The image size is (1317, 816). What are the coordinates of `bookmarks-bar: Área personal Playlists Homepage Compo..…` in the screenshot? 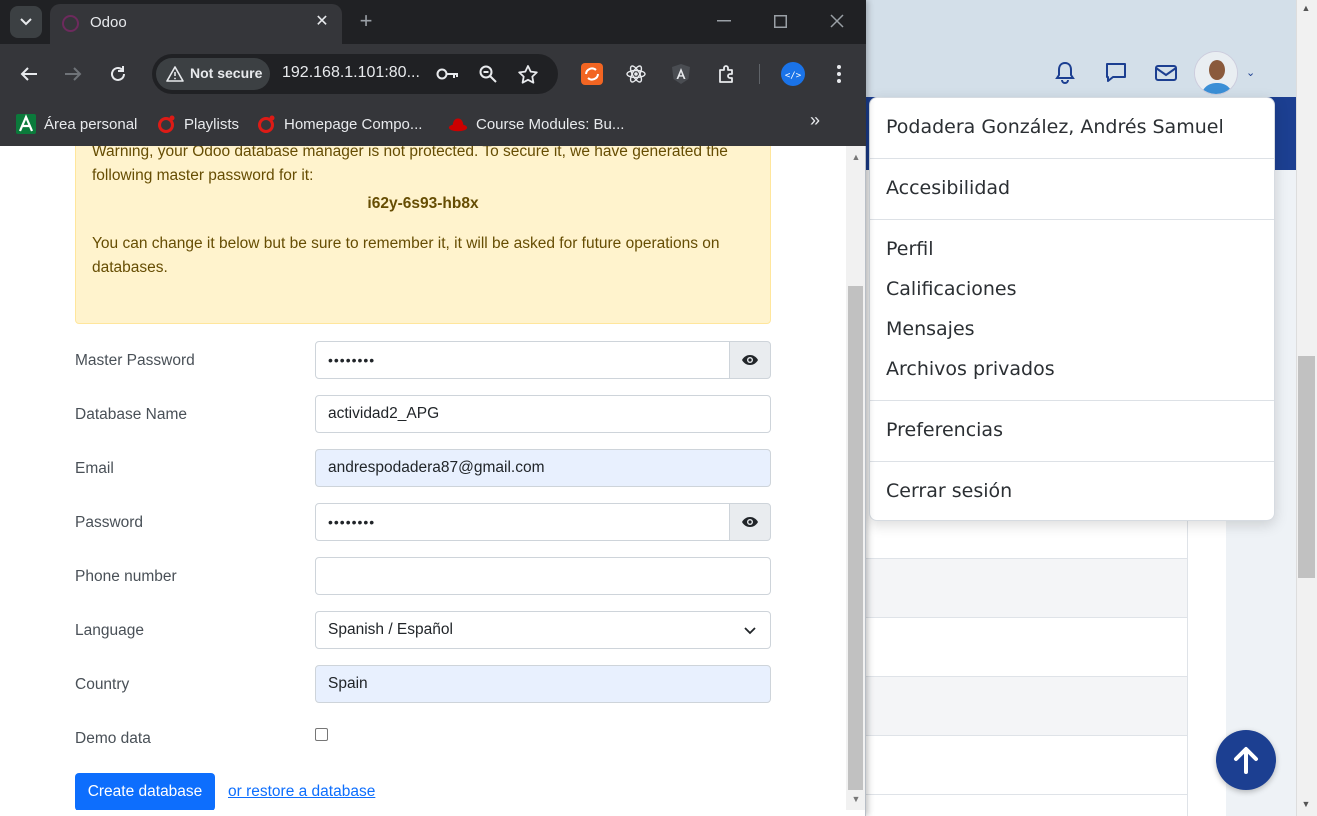 It's located at (433, 124).